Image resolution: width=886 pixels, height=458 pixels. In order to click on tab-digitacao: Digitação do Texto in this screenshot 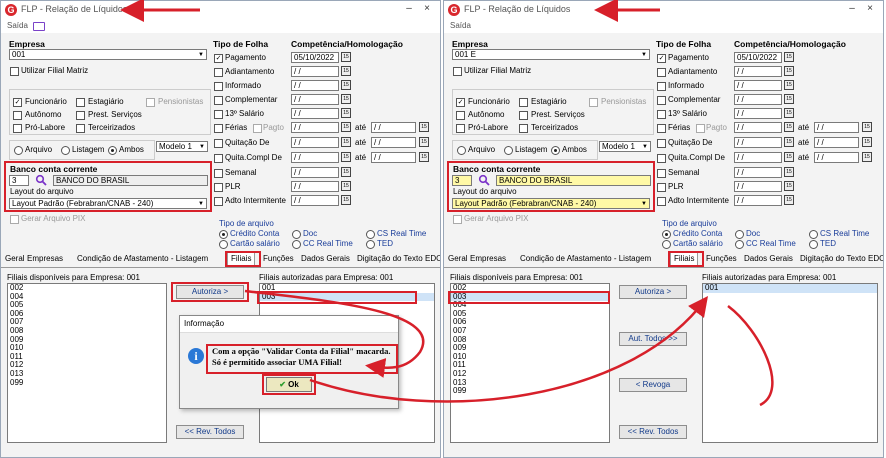, I will do `click(390, 258)`.